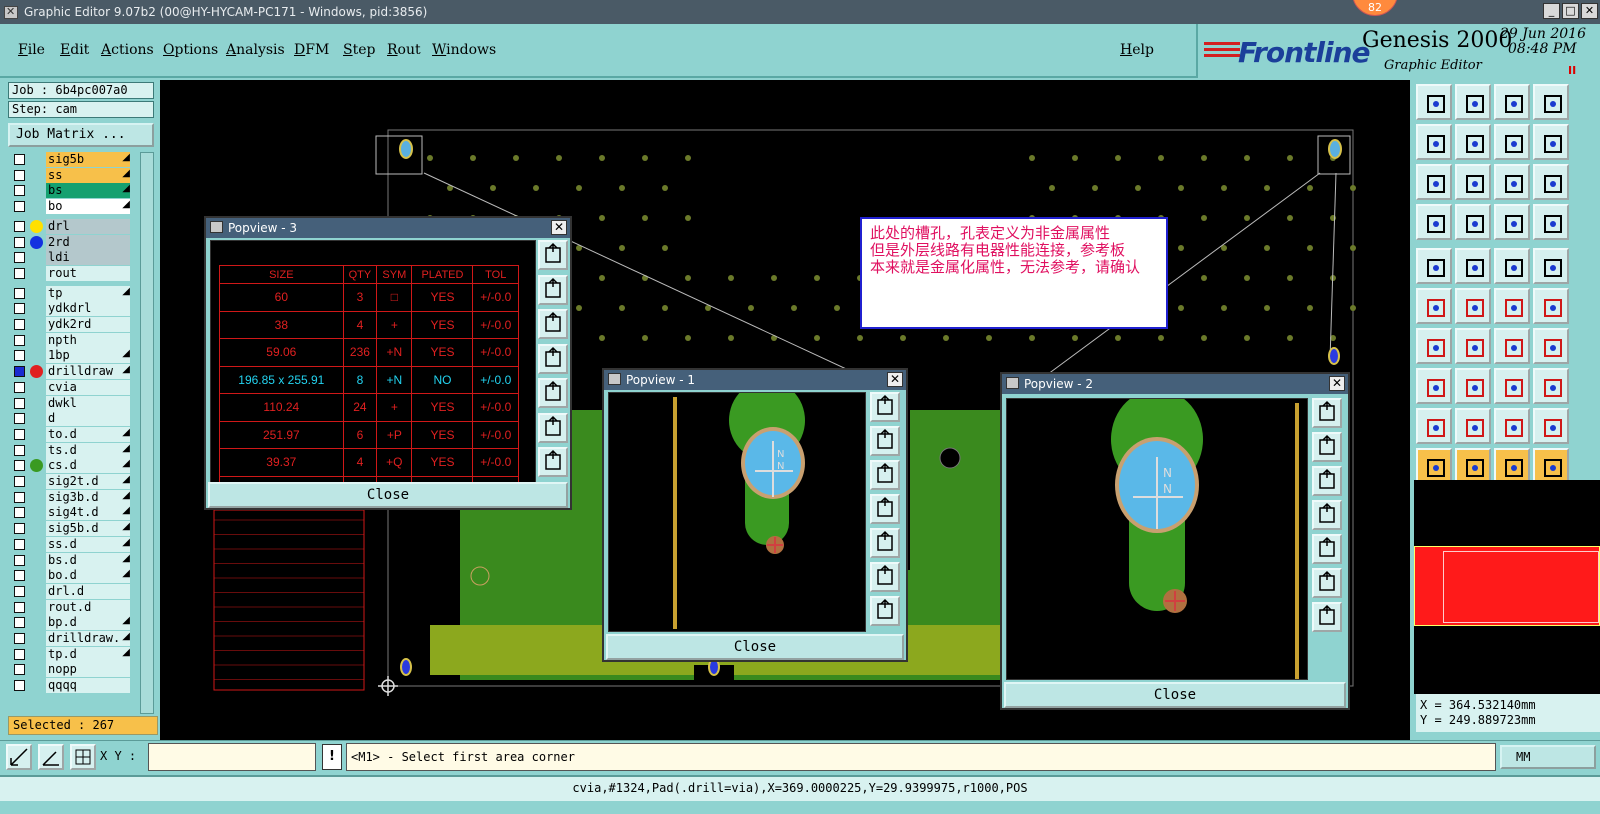 Image resolution: width=1600 pixels, height=814 pixels. Describe the element at coordinates (70, 481) in the screenshot. I see `layer-row: sig2t.d ◢` at that location.